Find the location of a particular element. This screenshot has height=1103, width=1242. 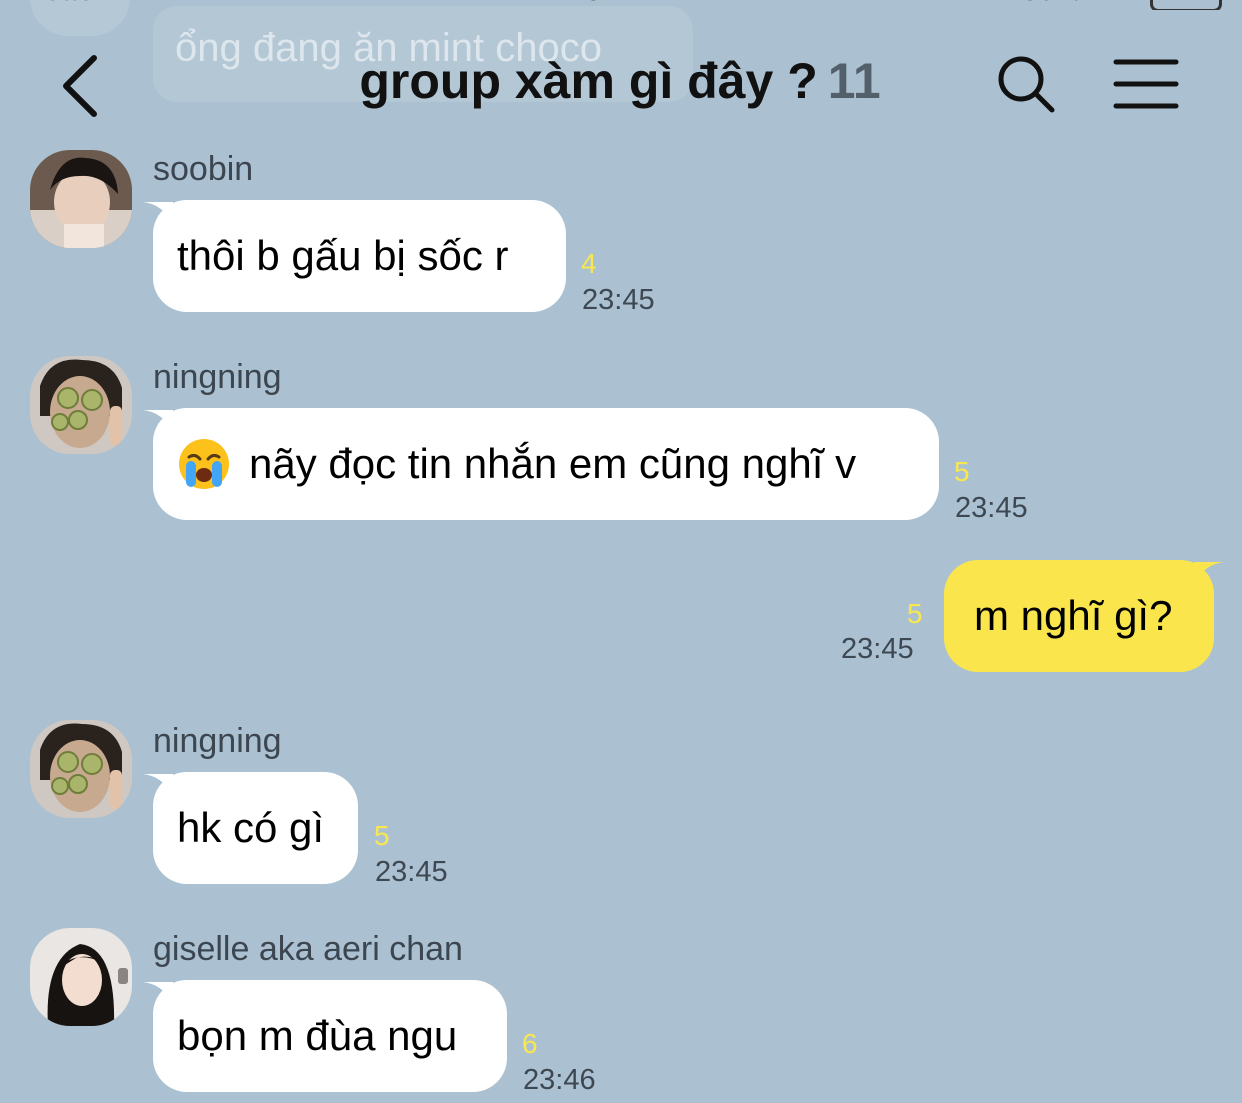

sender-name: giselle aka aeri chan is located at coordinates (308, 949).